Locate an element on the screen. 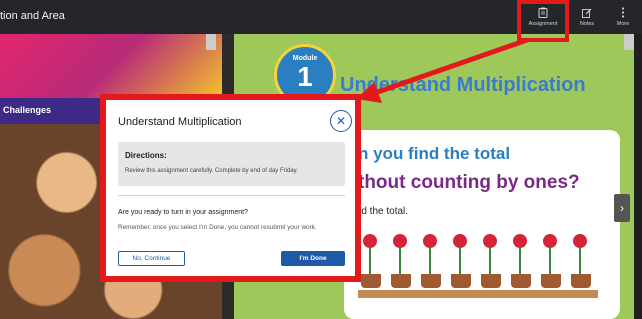  challenges-heading: Challenges is located at coordinates (27, 110).